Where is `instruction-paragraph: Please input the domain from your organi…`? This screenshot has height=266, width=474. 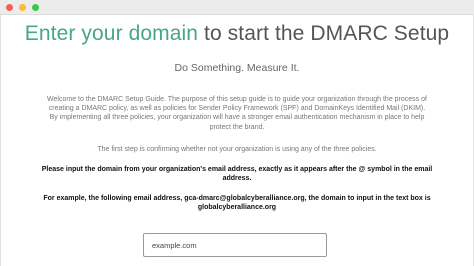
instruction-paragraph: Please input the domain from your organi… is located at coordinates (237, 174).